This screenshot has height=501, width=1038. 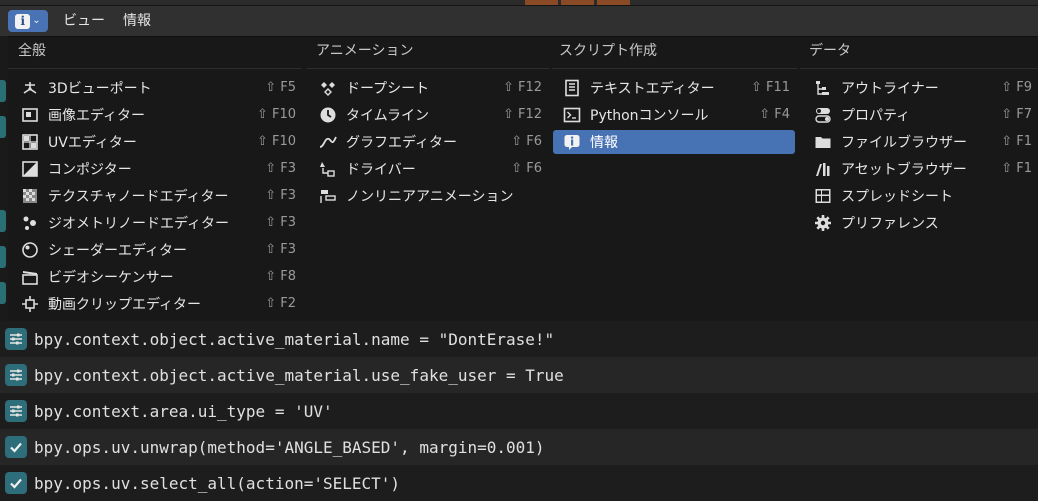 I want to click on viewport-3d-icon, so click(x=30, y=88).